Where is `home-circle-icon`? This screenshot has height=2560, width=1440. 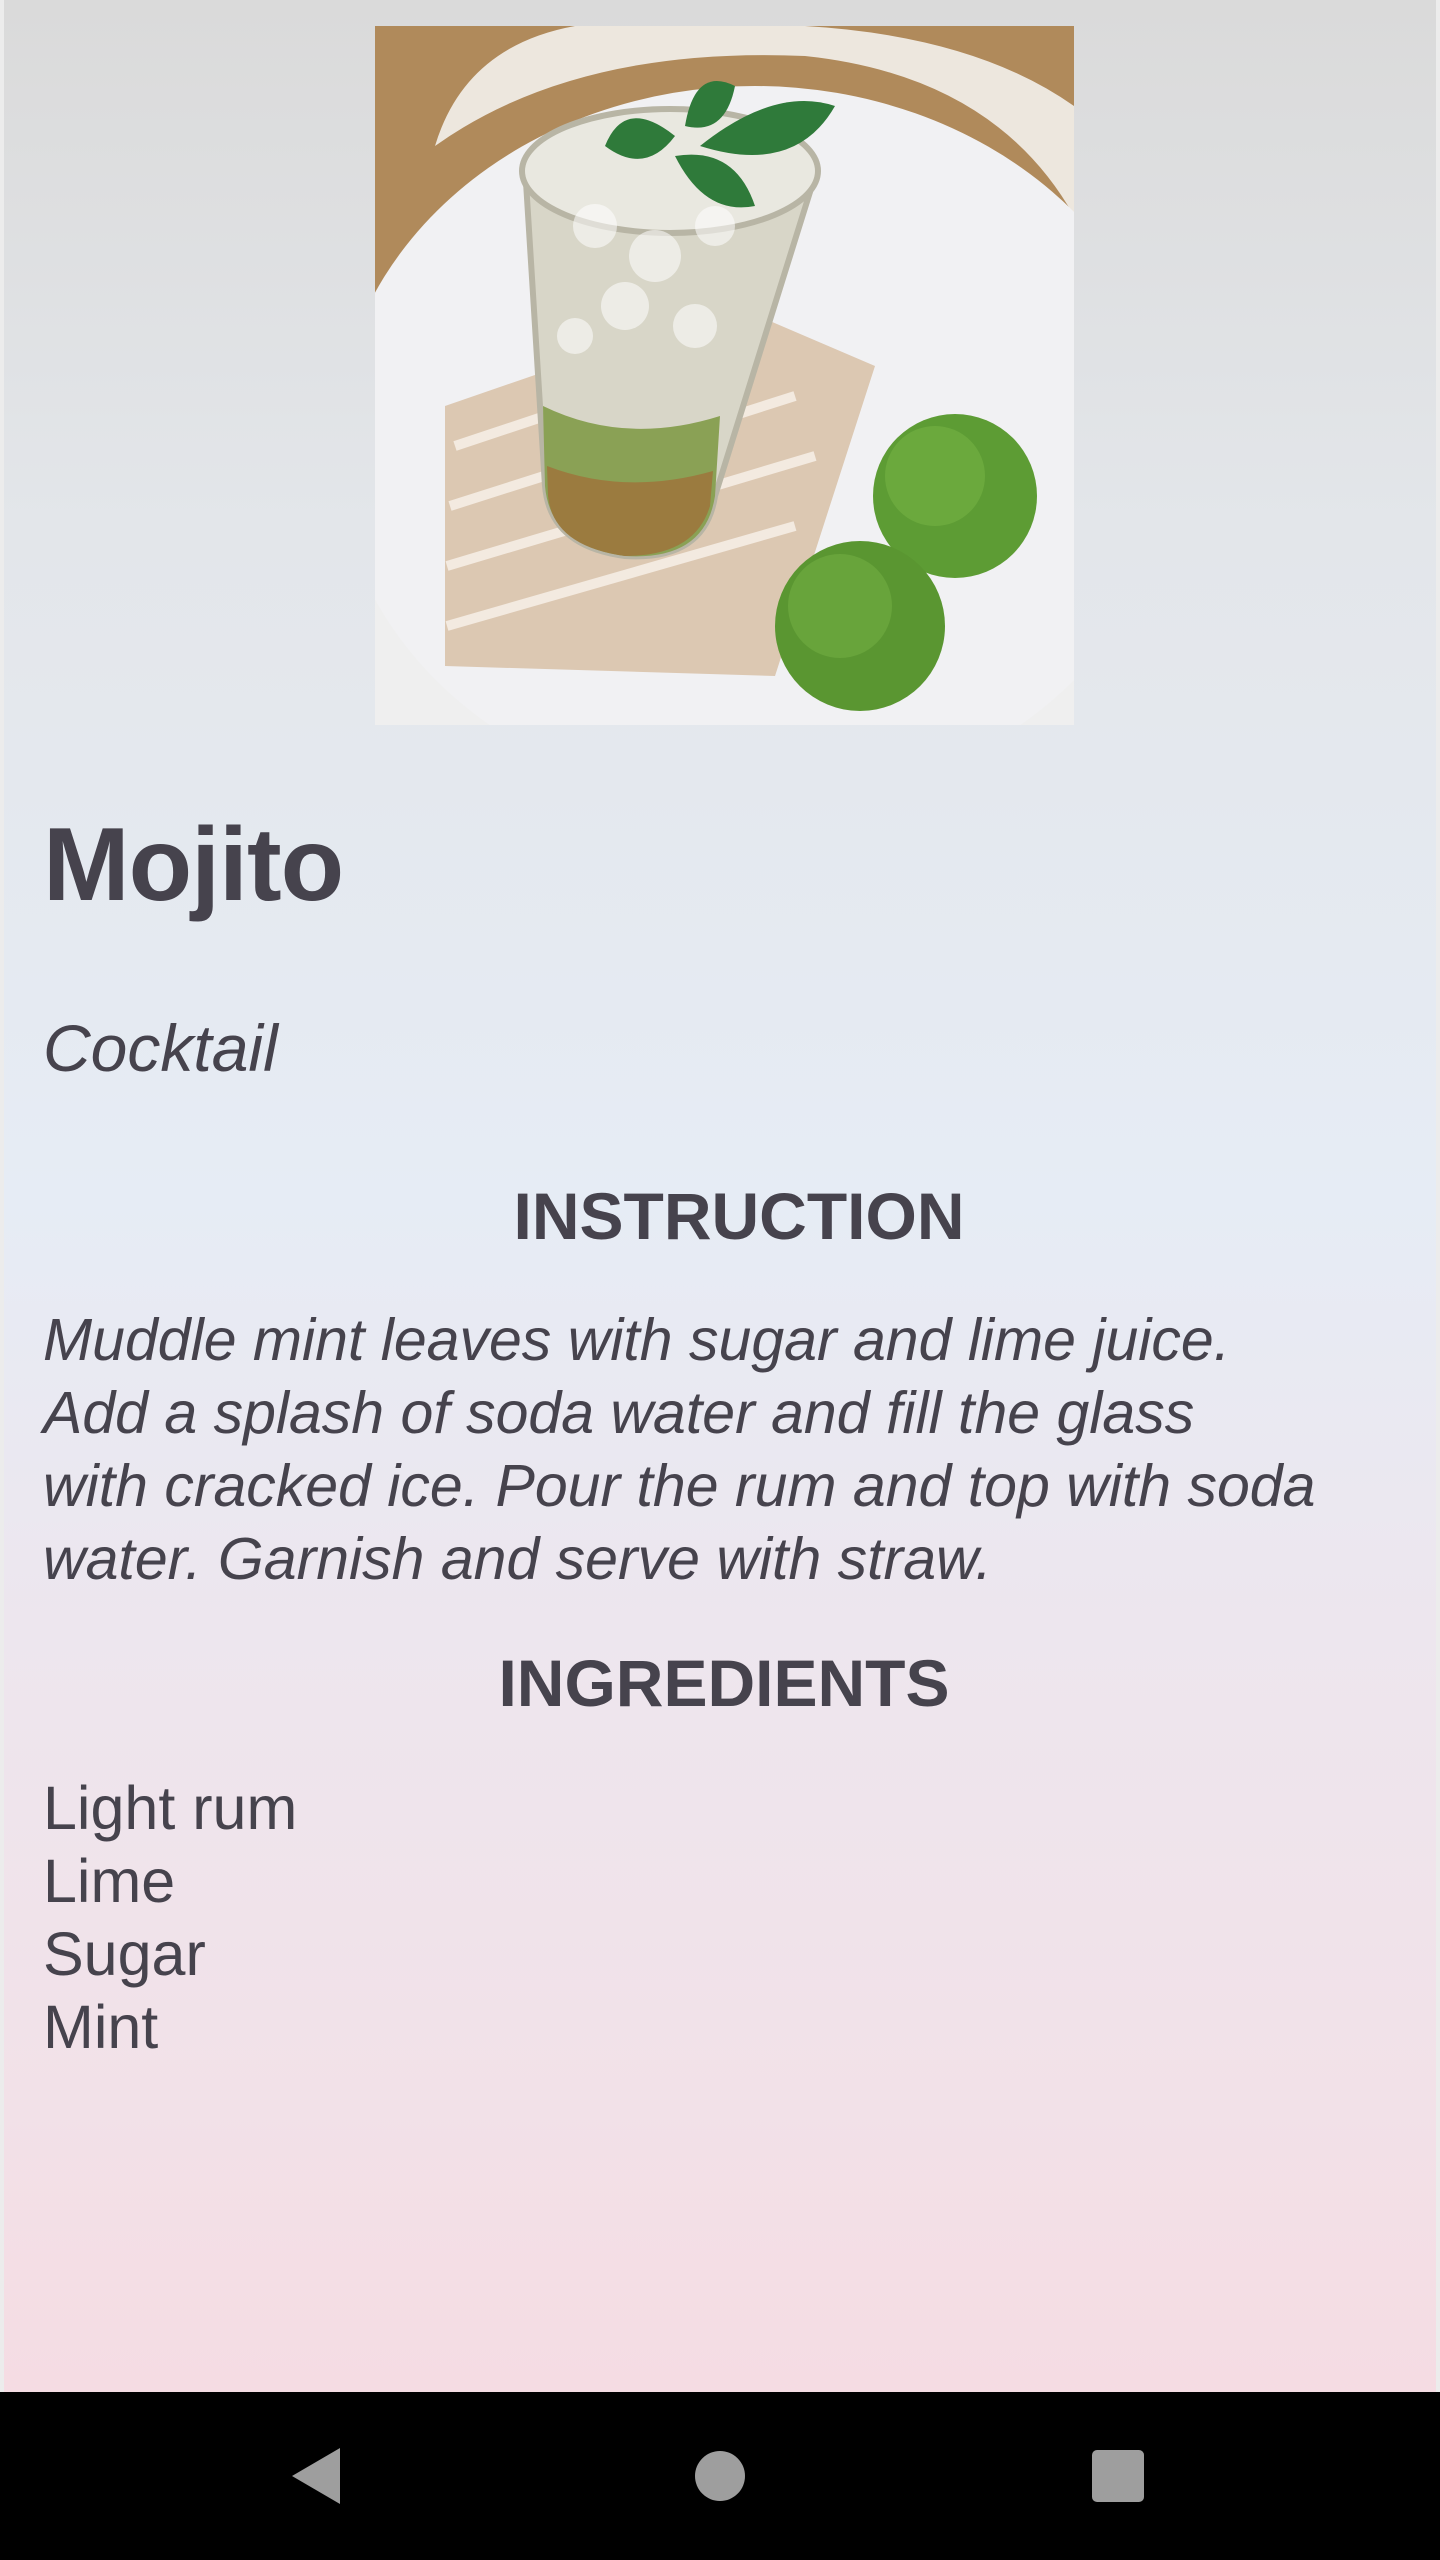 home-circle-icon is located at coordinates (720, 2476).